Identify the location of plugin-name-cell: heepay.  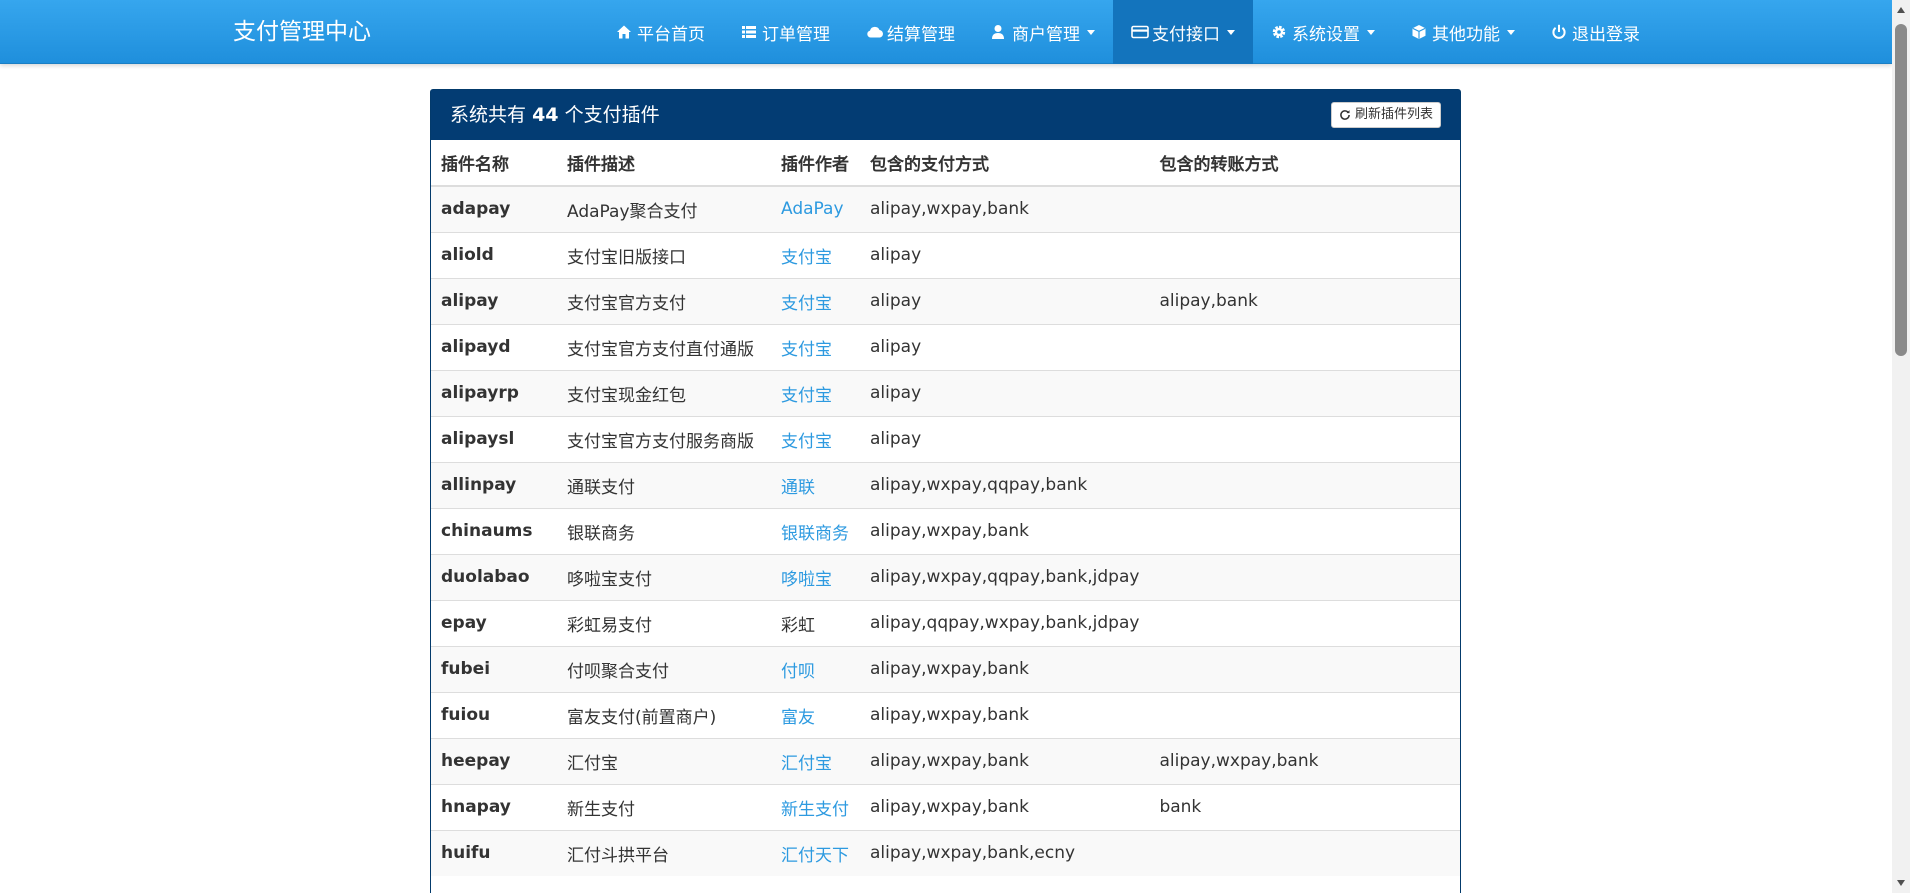
(494, 760).